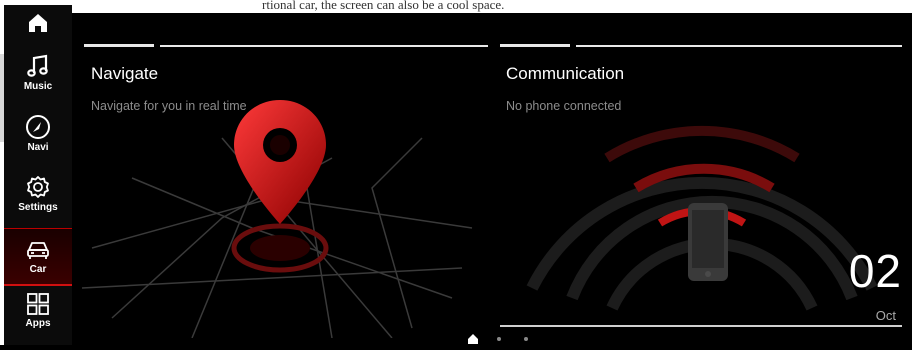 The image size is (912, 350). I want to click on sidebar-item-car: Car, so click(38, 257).